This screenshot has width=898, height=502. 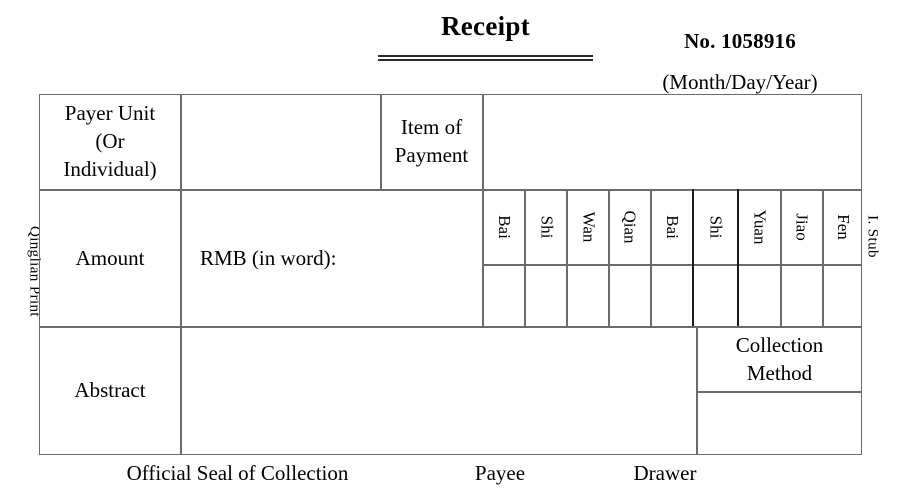 What do you see at coordinates (268, 257) in the screenshot?
I see `rmb-in-word-label: RMB (in word):` at bounding box center [268, 257].